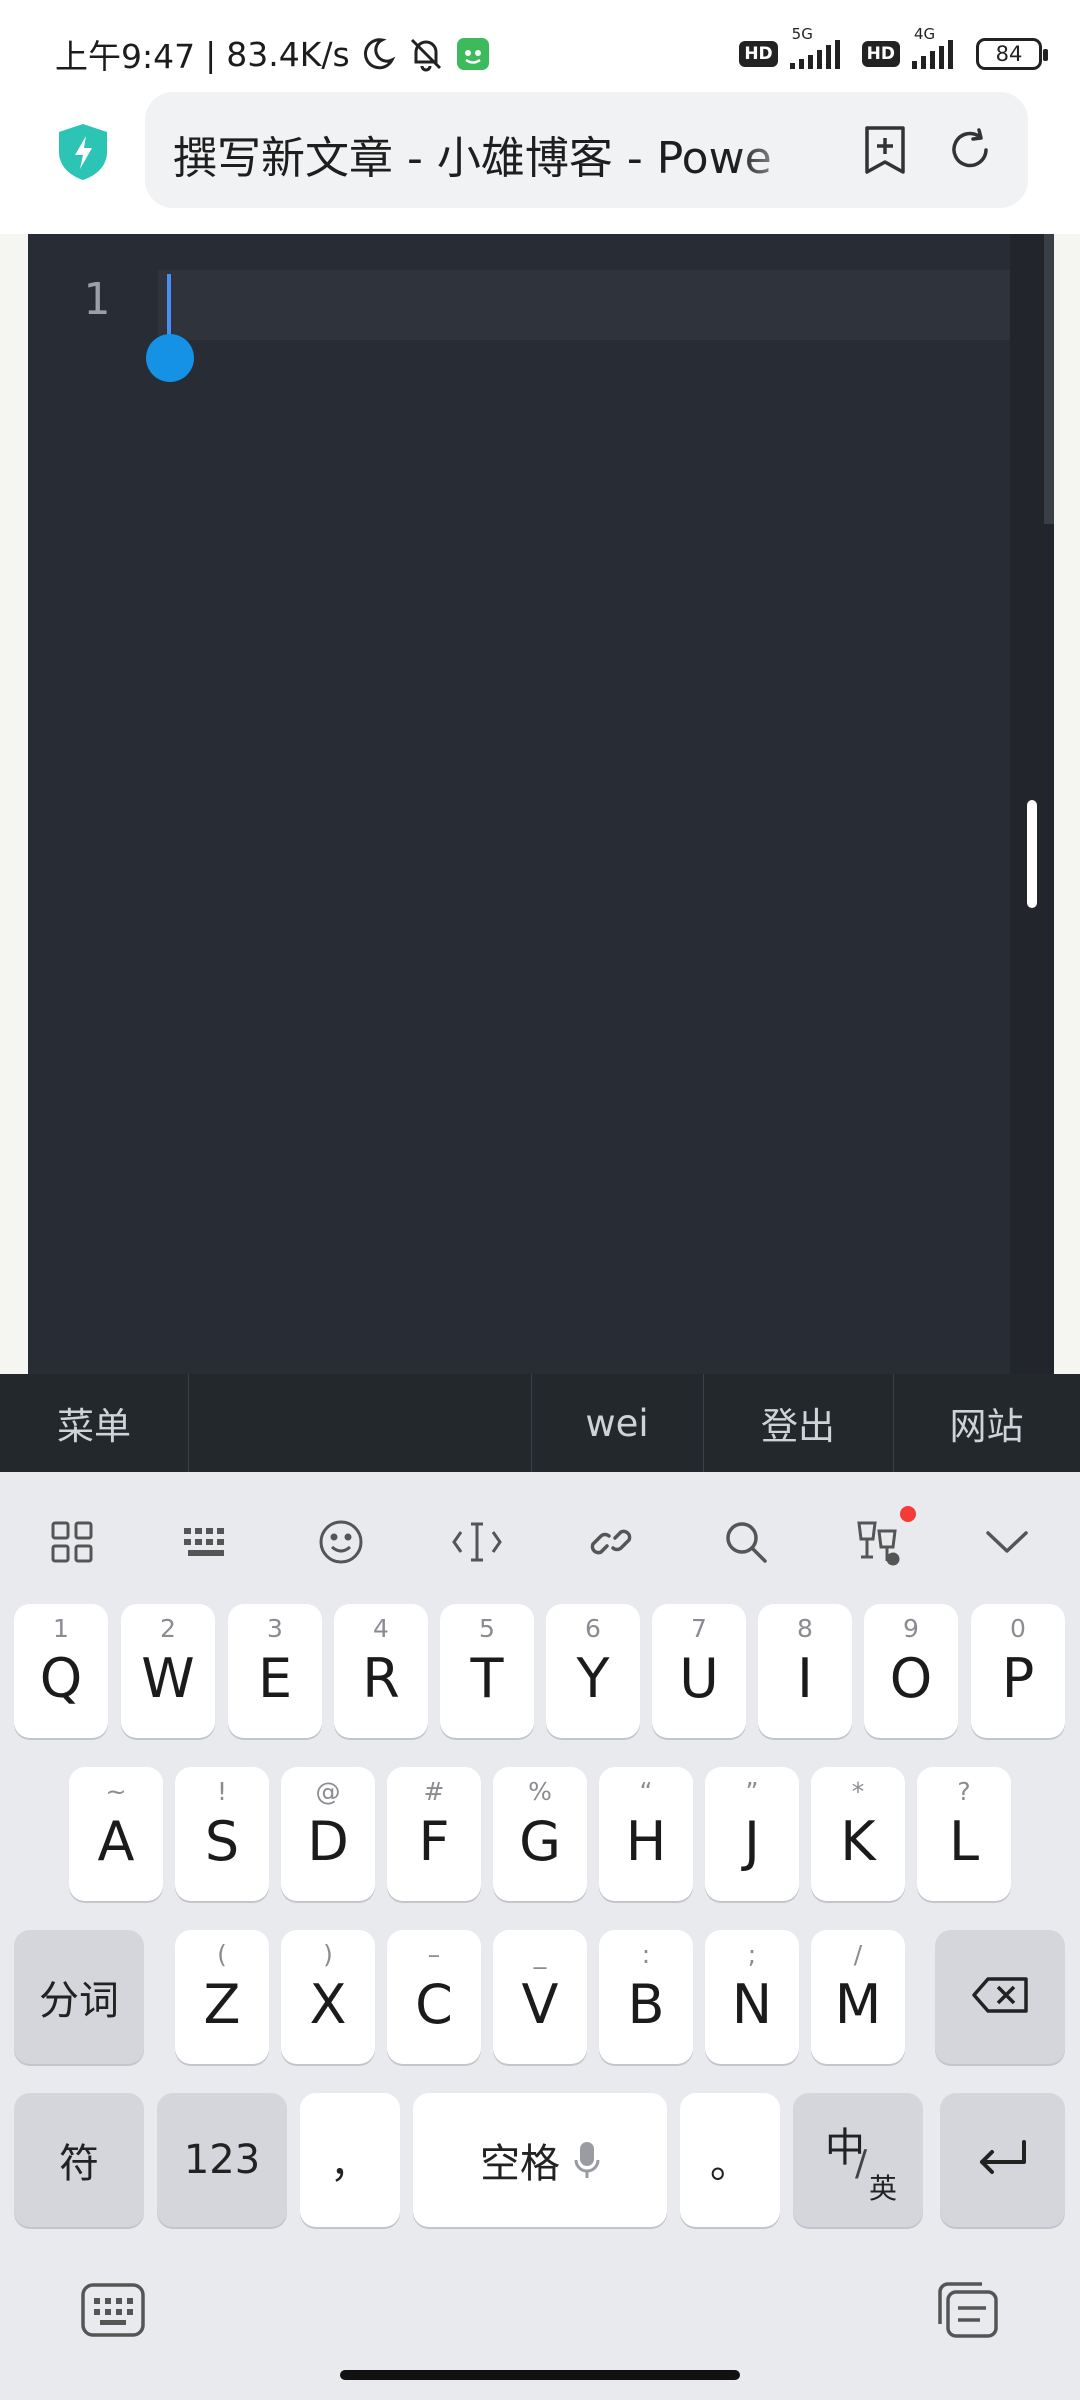  What do you see at coordinates (222, 2160) in the screenshot?
I see `numeric-key: 123` at bounding box center [222, 2160].